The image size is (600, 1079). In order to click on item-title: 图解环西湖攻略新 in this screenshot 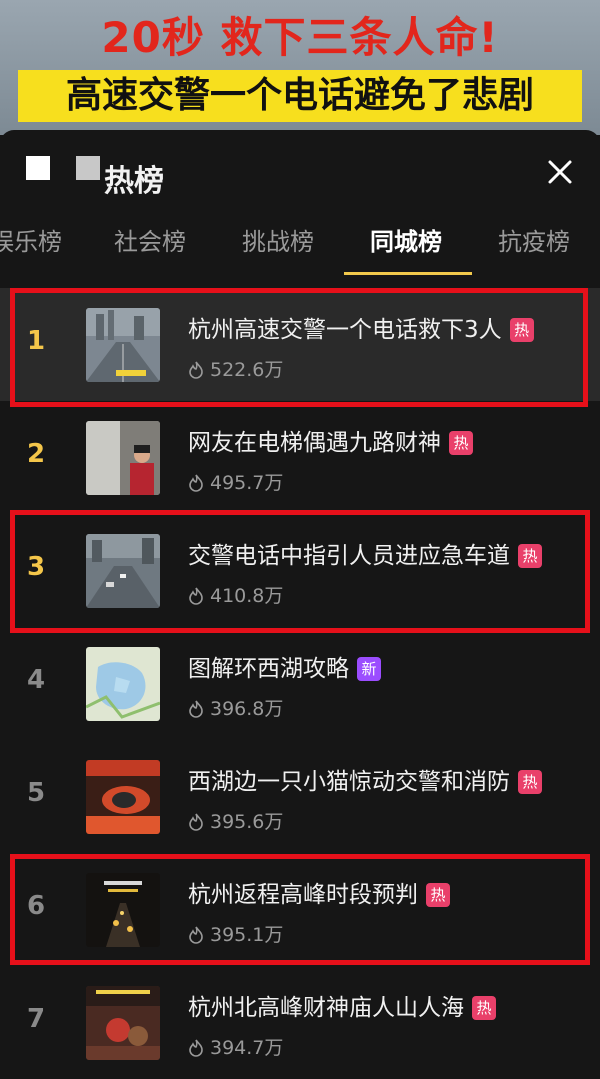, I will do `click(284, 666)`.